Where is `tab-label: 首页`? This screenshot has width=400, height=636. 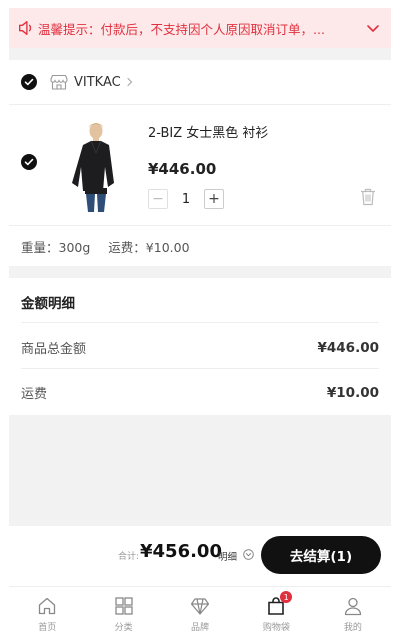
tab-label: 首页 is located at coordinates (47, 628).